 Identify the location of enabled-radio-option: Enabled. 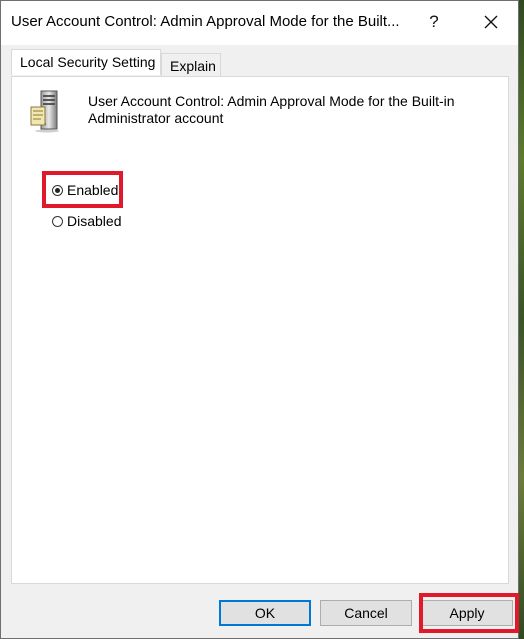
(85, 190).